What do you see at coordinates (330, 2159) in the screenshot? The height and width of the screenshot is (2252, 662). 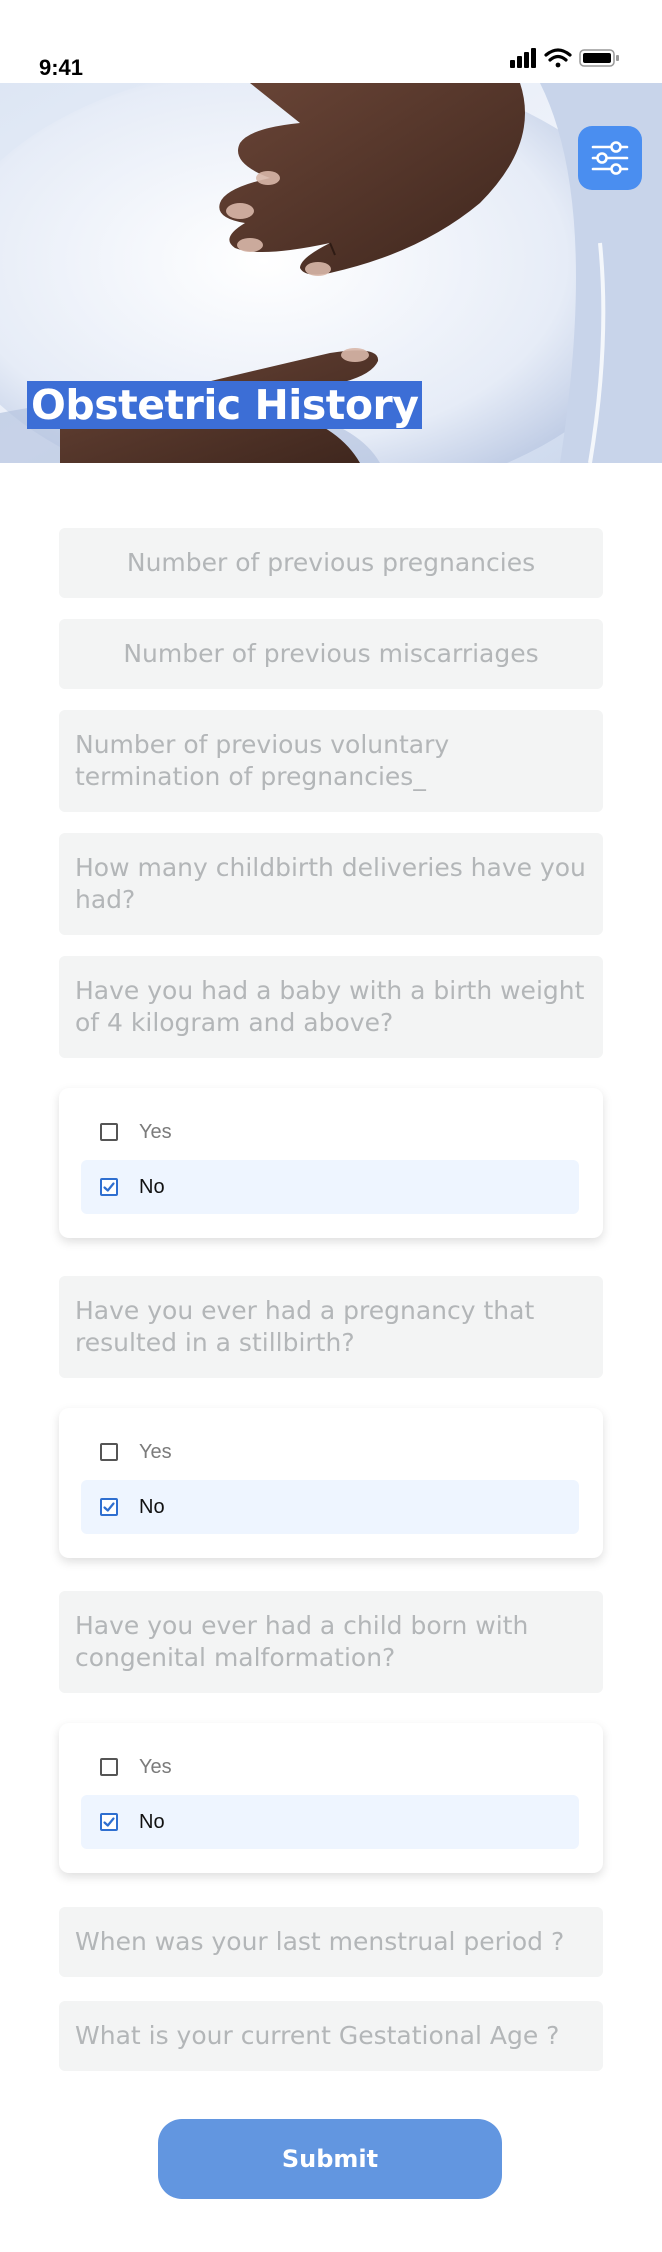 I see `submit-button: Submit` at bounding box center [330, 2159].